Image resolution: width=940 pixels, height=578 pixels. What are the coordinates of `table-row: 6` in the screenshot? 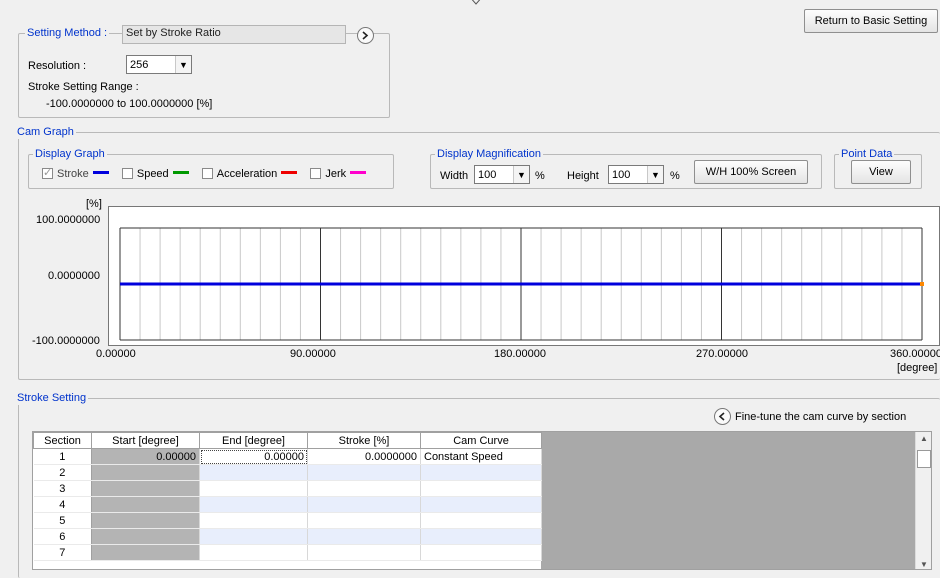 It's located at (287, 536).